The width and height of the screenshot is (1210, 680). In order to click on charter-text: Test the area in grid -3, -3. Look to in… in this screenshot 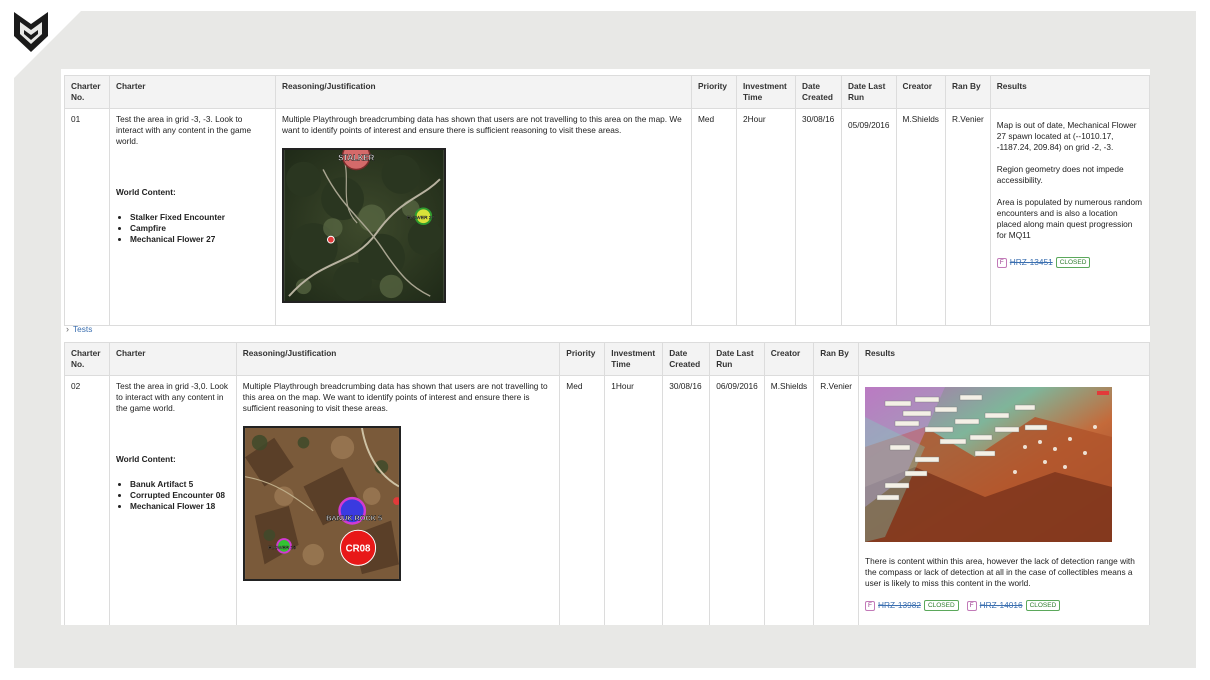, I will do `click(184, 130)`.